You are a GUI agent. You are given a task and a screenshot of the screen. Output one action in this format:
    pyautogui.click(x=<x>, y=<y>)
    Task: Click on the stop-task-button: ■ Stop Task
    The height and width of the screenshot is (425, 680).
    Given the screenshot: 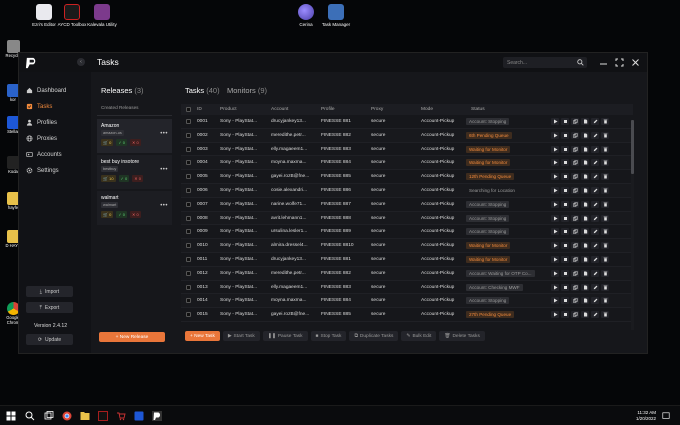 What is the action you would take?
    pyautogui.click(x=328, y=336)
    